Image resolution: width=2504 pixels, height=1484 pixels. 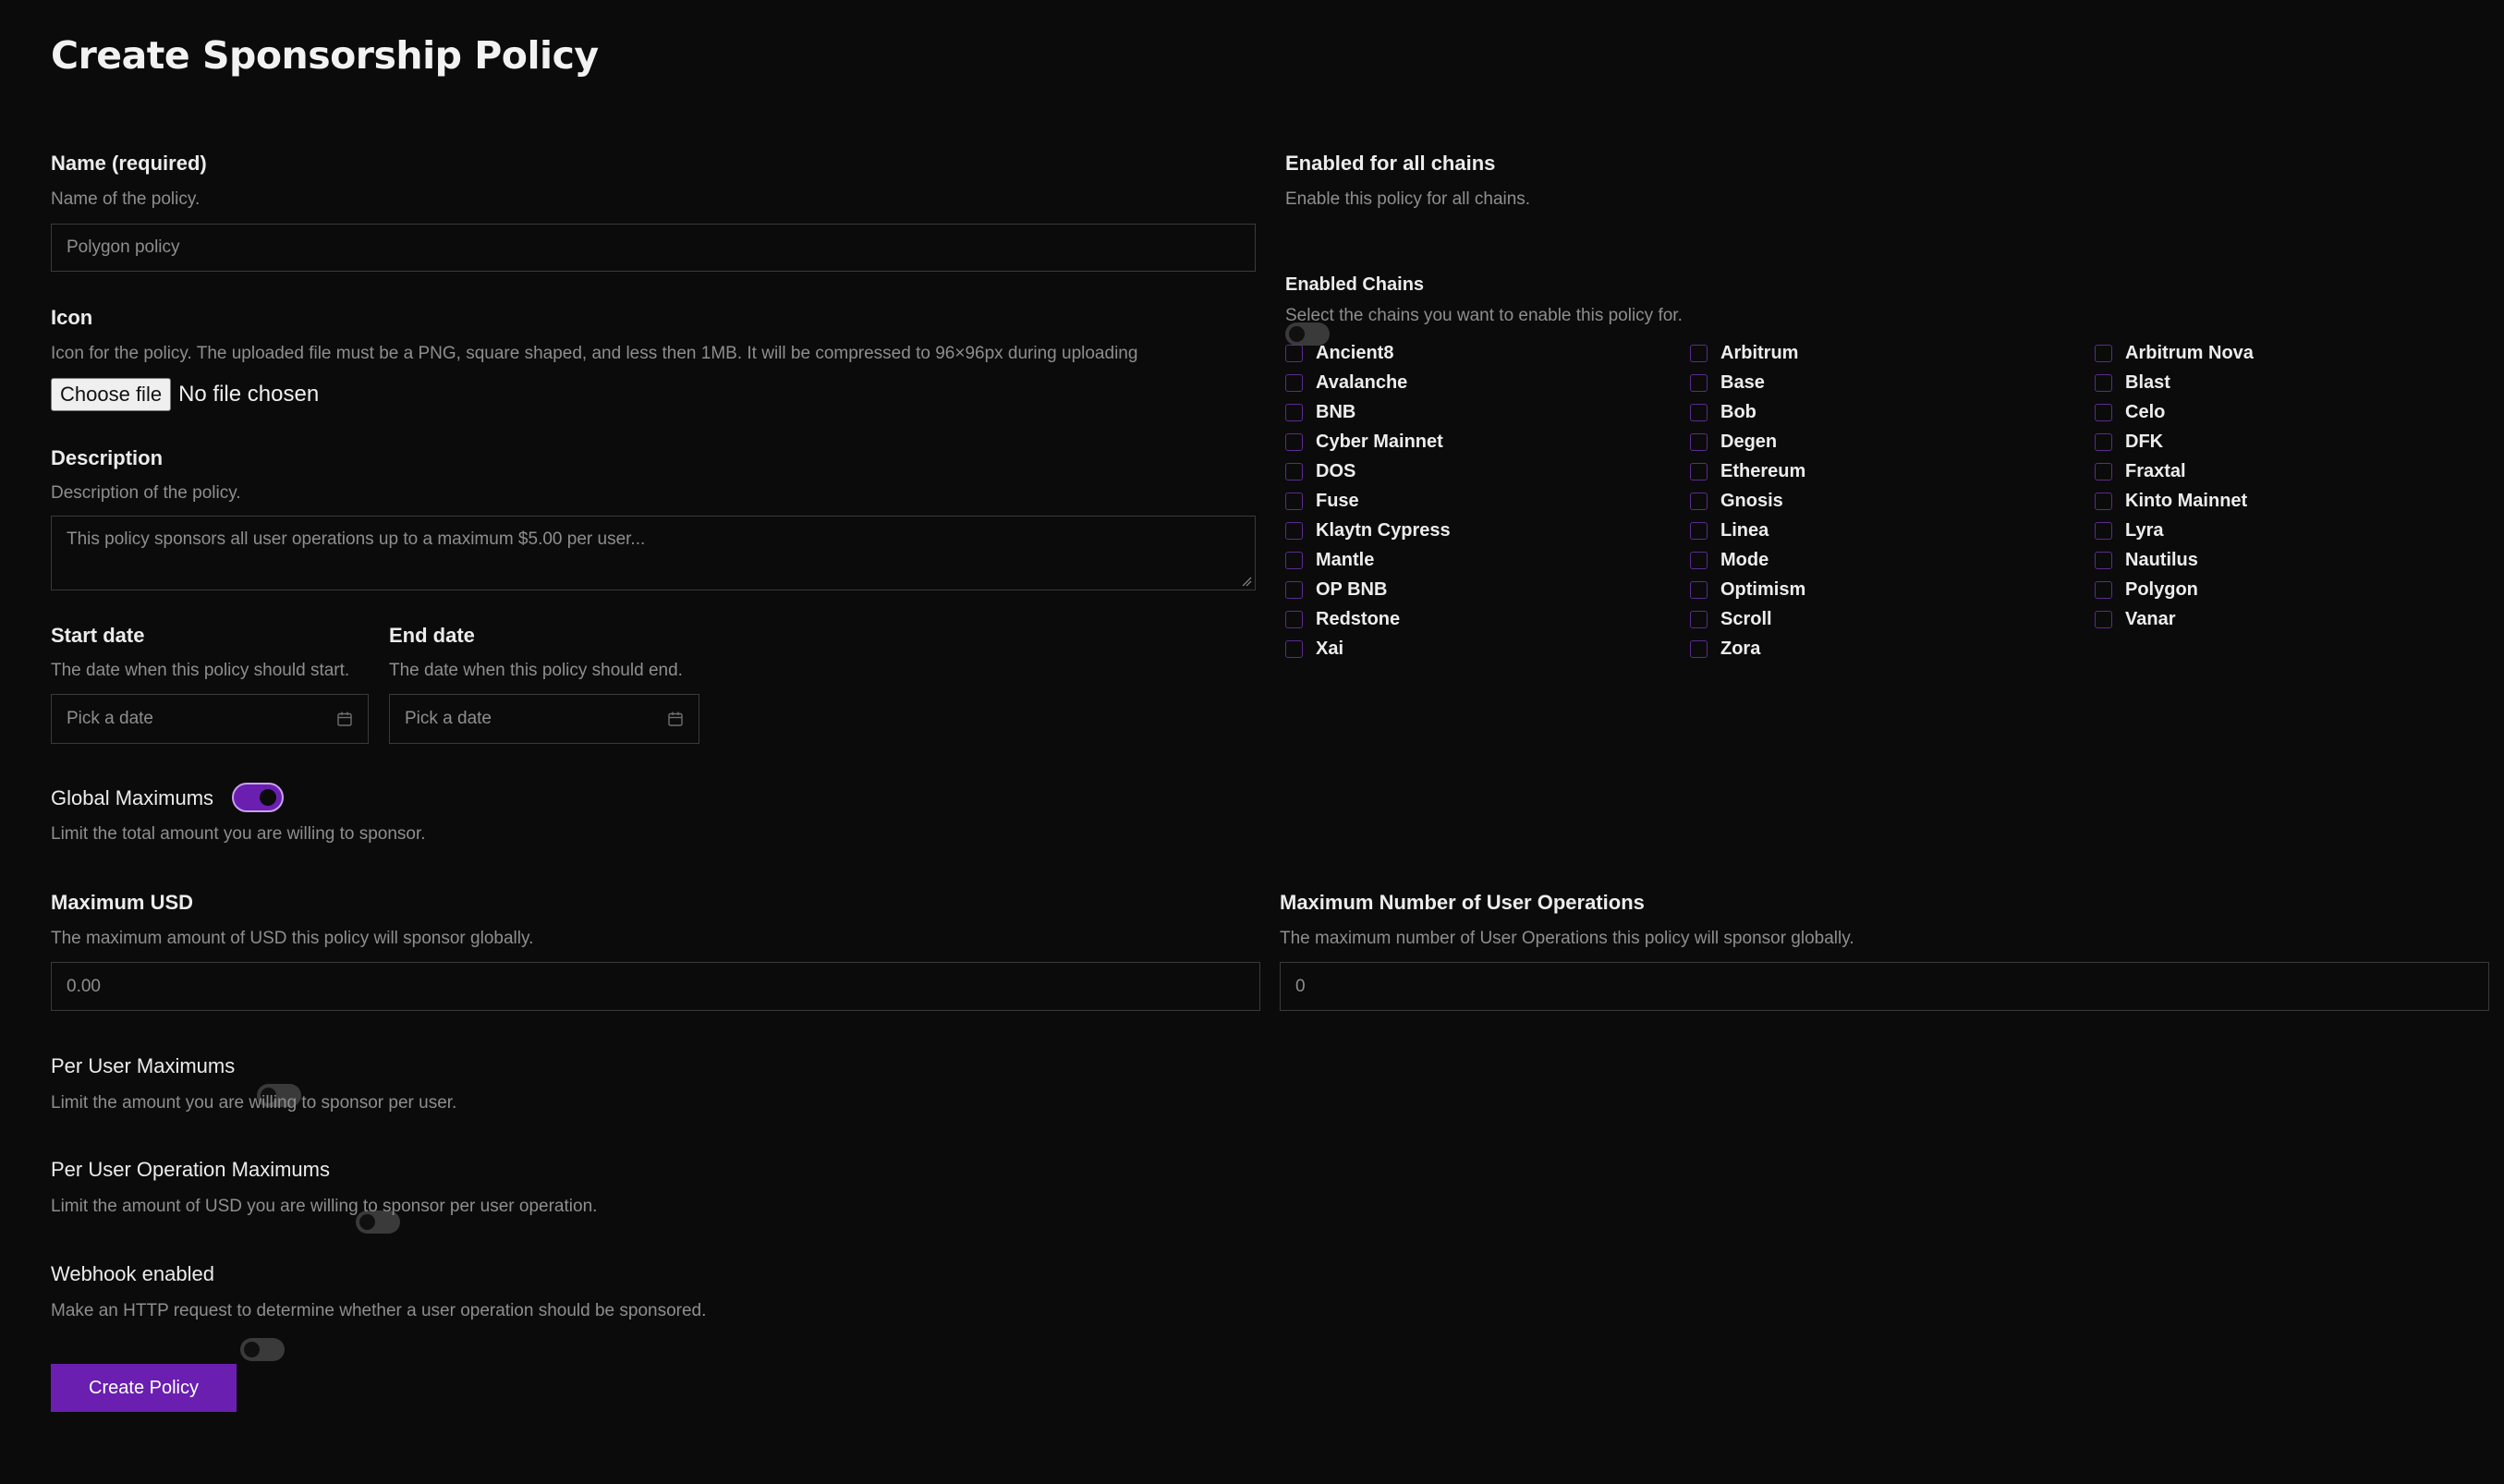 What do you see at coordinates (1487, 442) in the screenshot?
I see `chain-item: Cyber Mainnet` at bounding box center [1487, 442].